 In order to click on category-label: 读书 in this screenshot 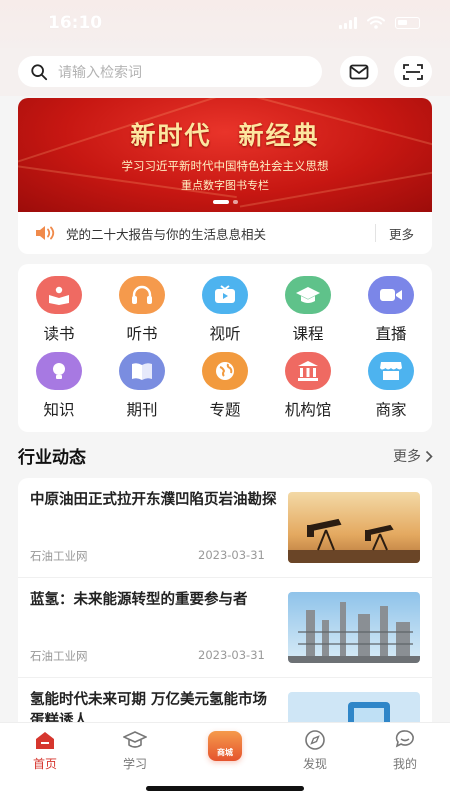, I will do `click(59, 334)`.